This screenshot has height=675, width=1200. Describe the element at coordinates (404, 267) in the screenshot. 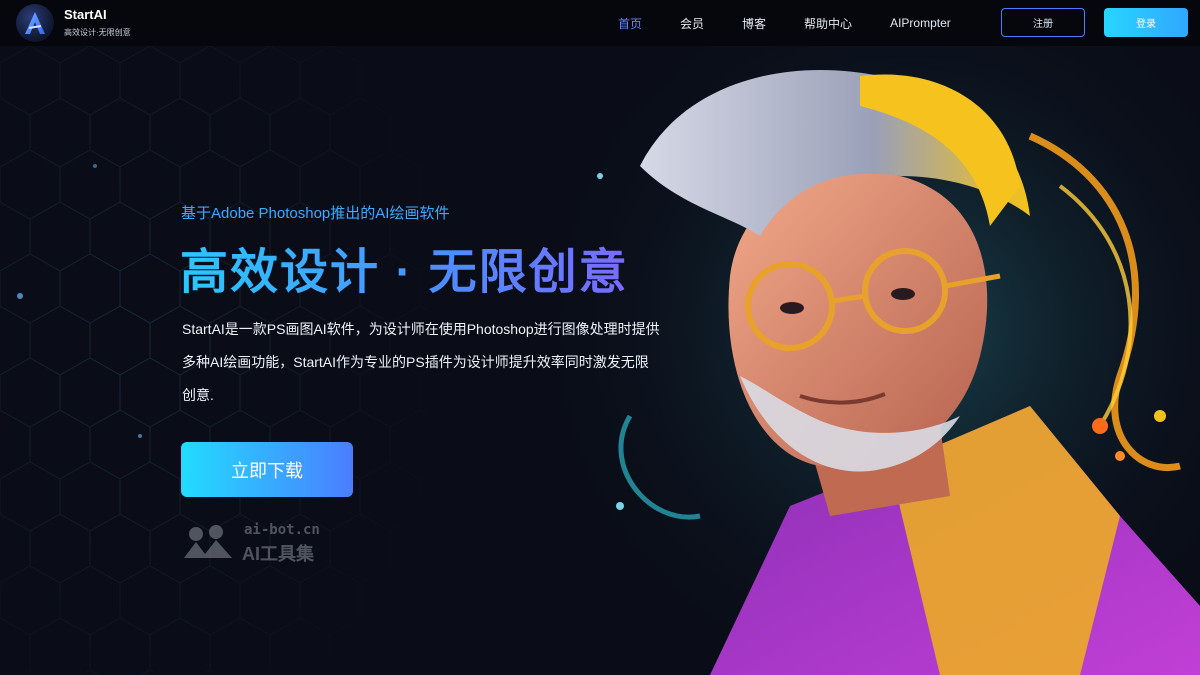

I see `hero-title: 高效设计 · 无限创意` at that location.